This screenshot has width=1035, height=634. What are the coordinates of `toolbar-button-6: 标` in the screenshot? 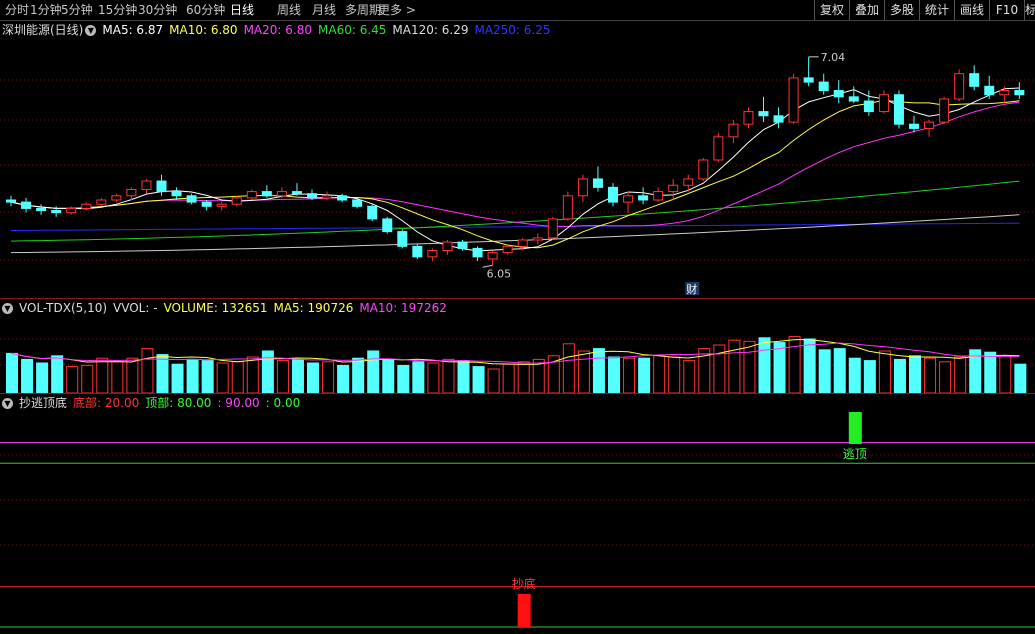 It's located at (1029, 10).